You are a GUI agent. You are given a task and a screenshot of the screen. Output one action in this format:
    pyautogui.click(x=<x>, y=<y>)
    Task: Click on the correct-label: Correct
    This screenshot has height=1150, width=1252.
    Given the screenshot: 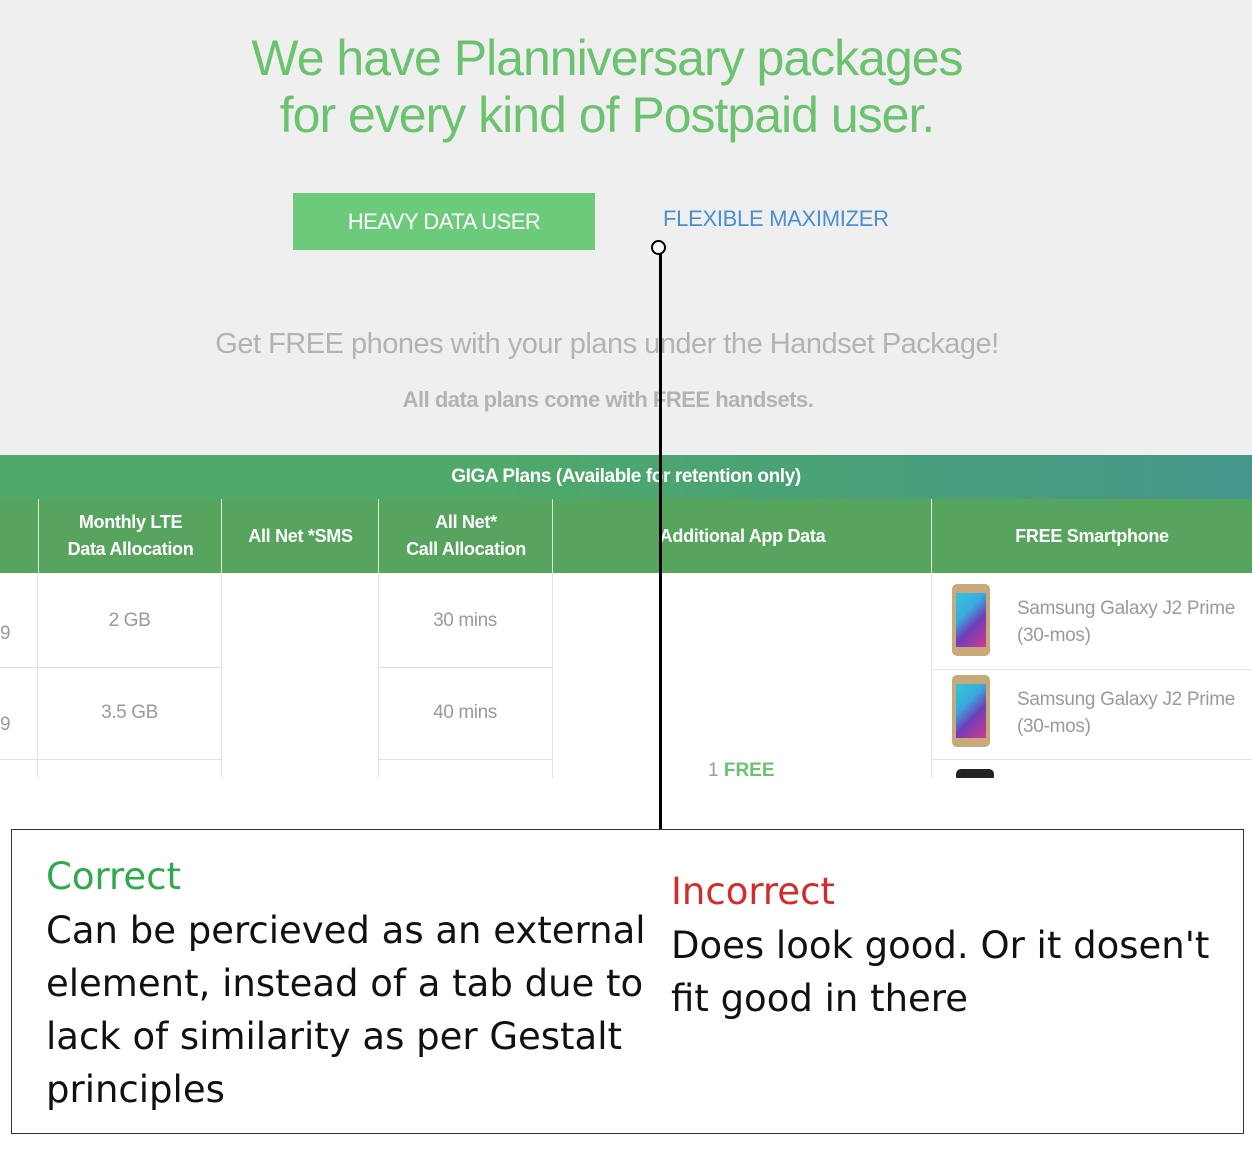 What is the action you would take?
    pyautogui.click(x=114, y=876)
    